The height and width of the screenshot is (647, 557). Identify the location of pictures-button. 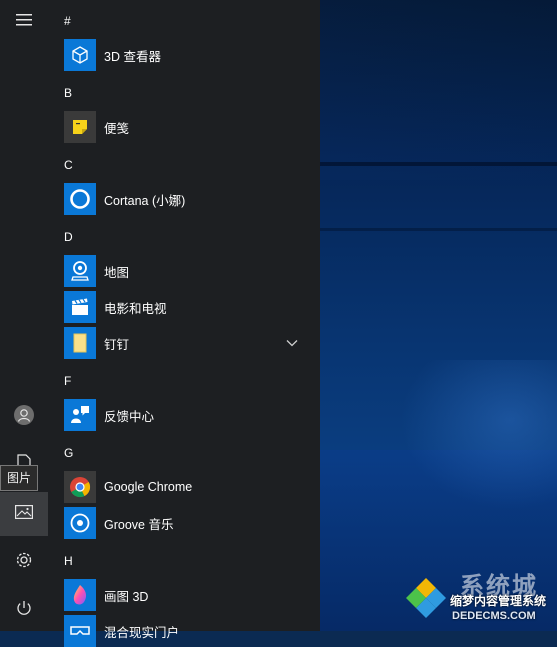
(24, 514).